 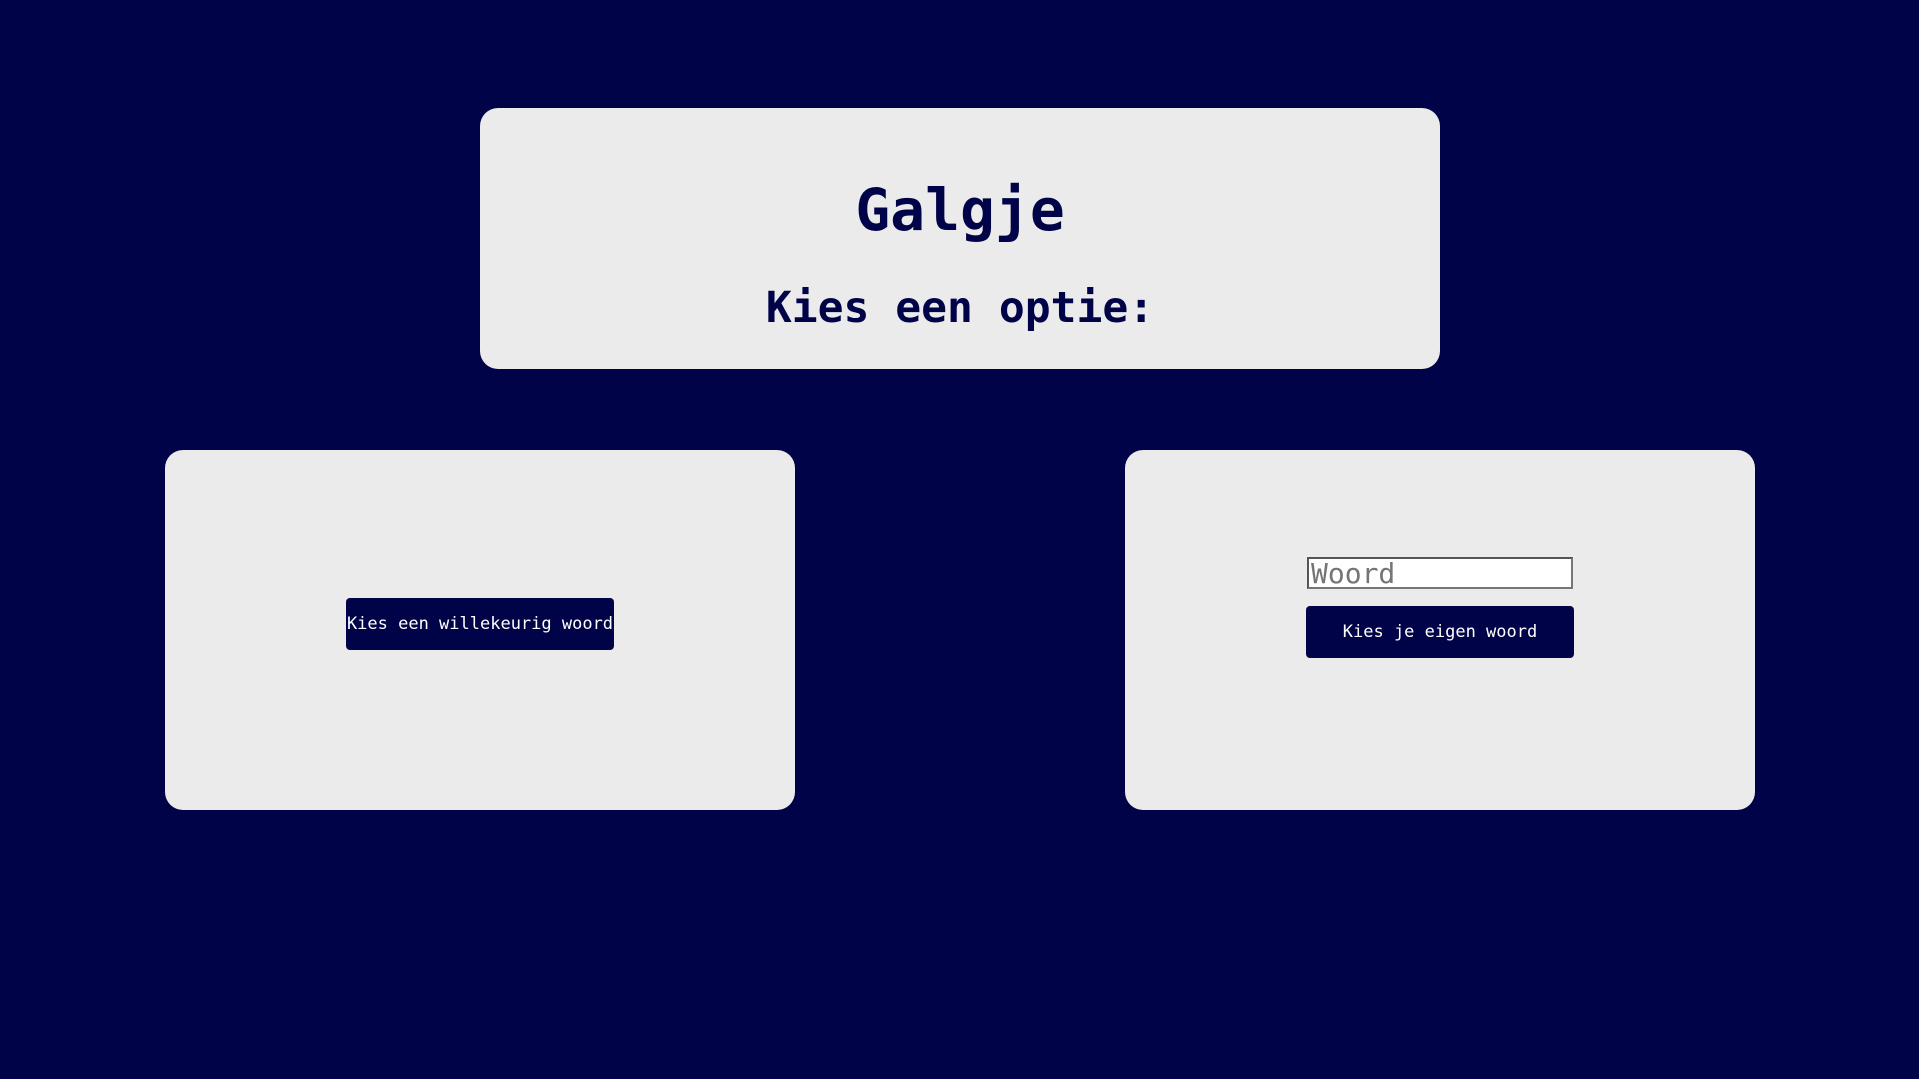 I want to click on random-word-card: Kies een willekeurig woord, so click(x=480, y=630).